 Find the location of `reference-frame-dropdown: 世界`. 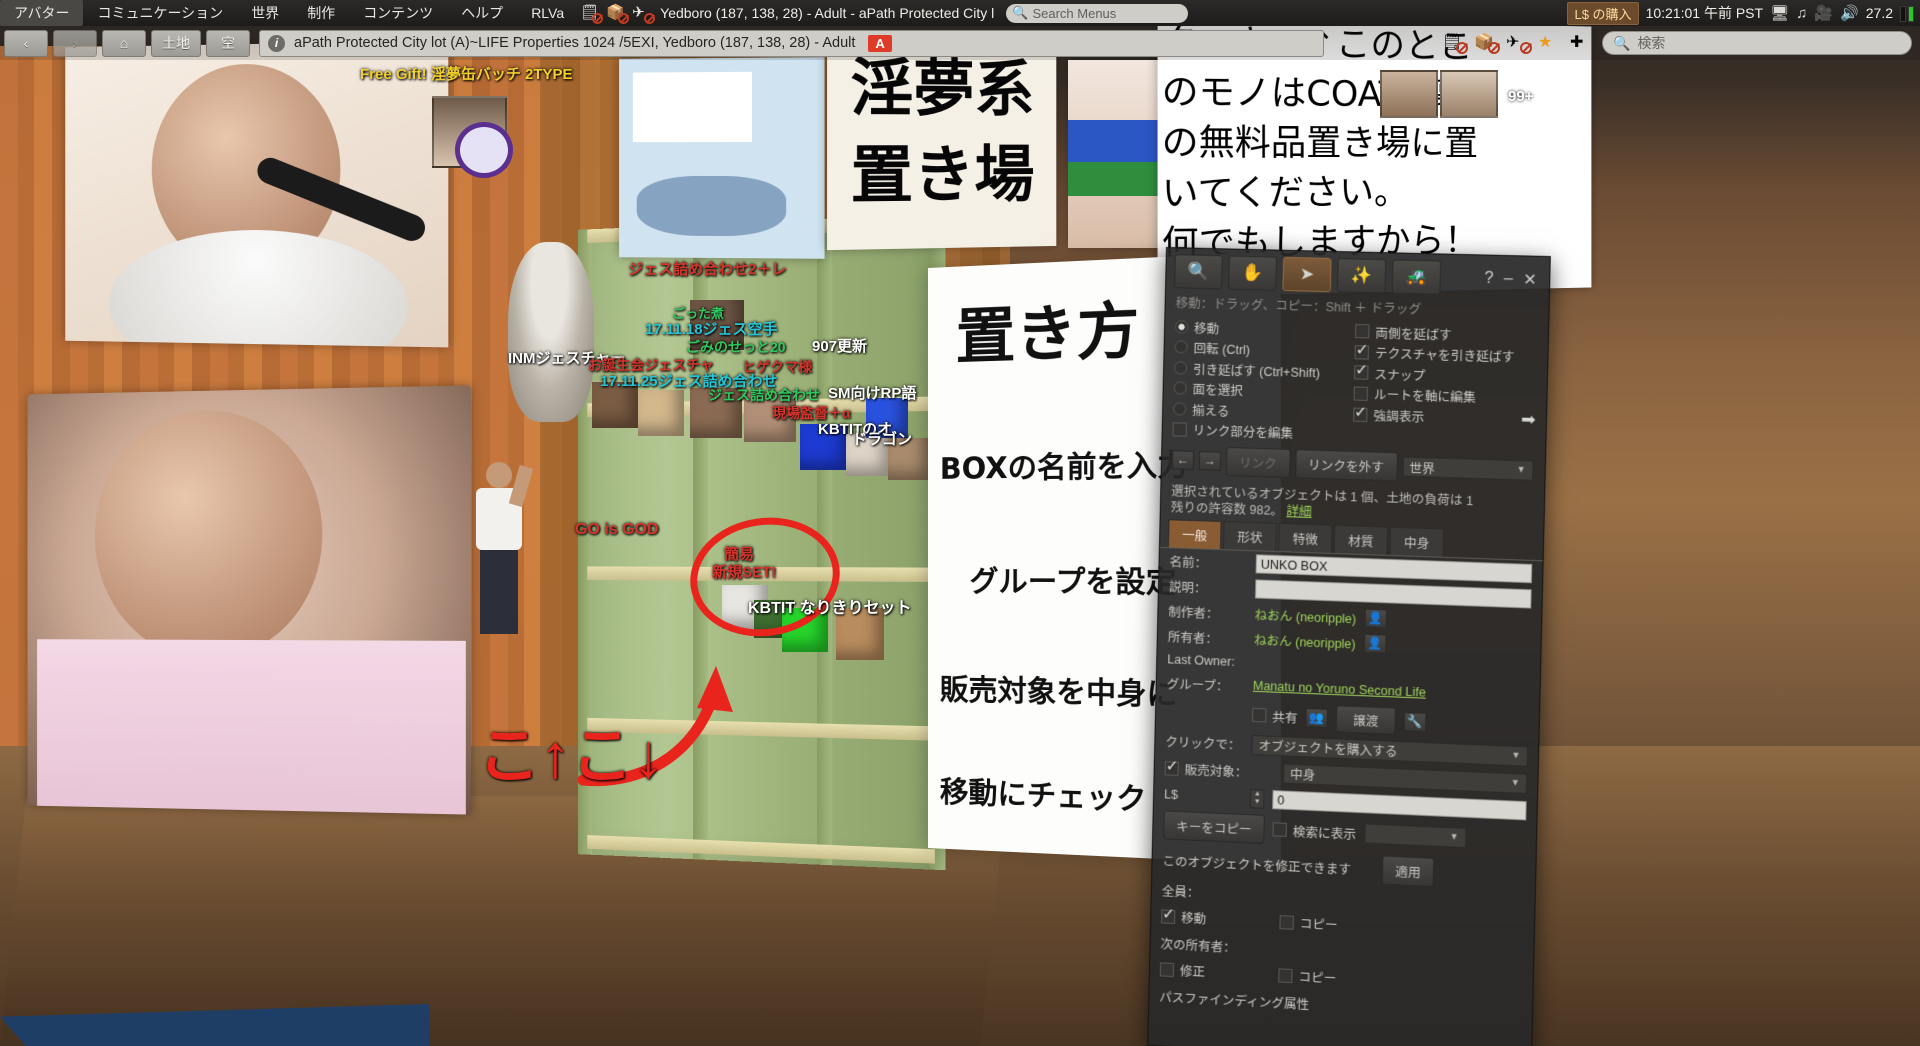

reference-frame-dropdown: 世界 is located at coordinates (1468, 468).